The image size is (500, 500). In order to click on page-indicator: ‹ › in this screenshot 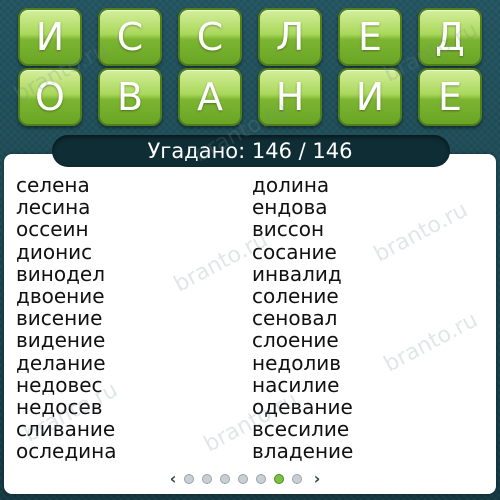, I will do `click(251, 479)`.